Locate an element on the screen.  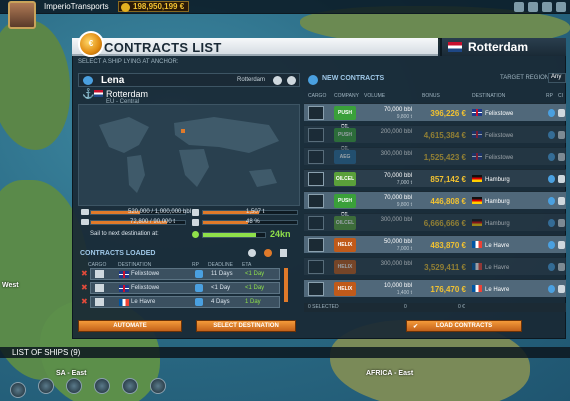
current-port-bar: Rotterdam is located at coordinates (503, 47).